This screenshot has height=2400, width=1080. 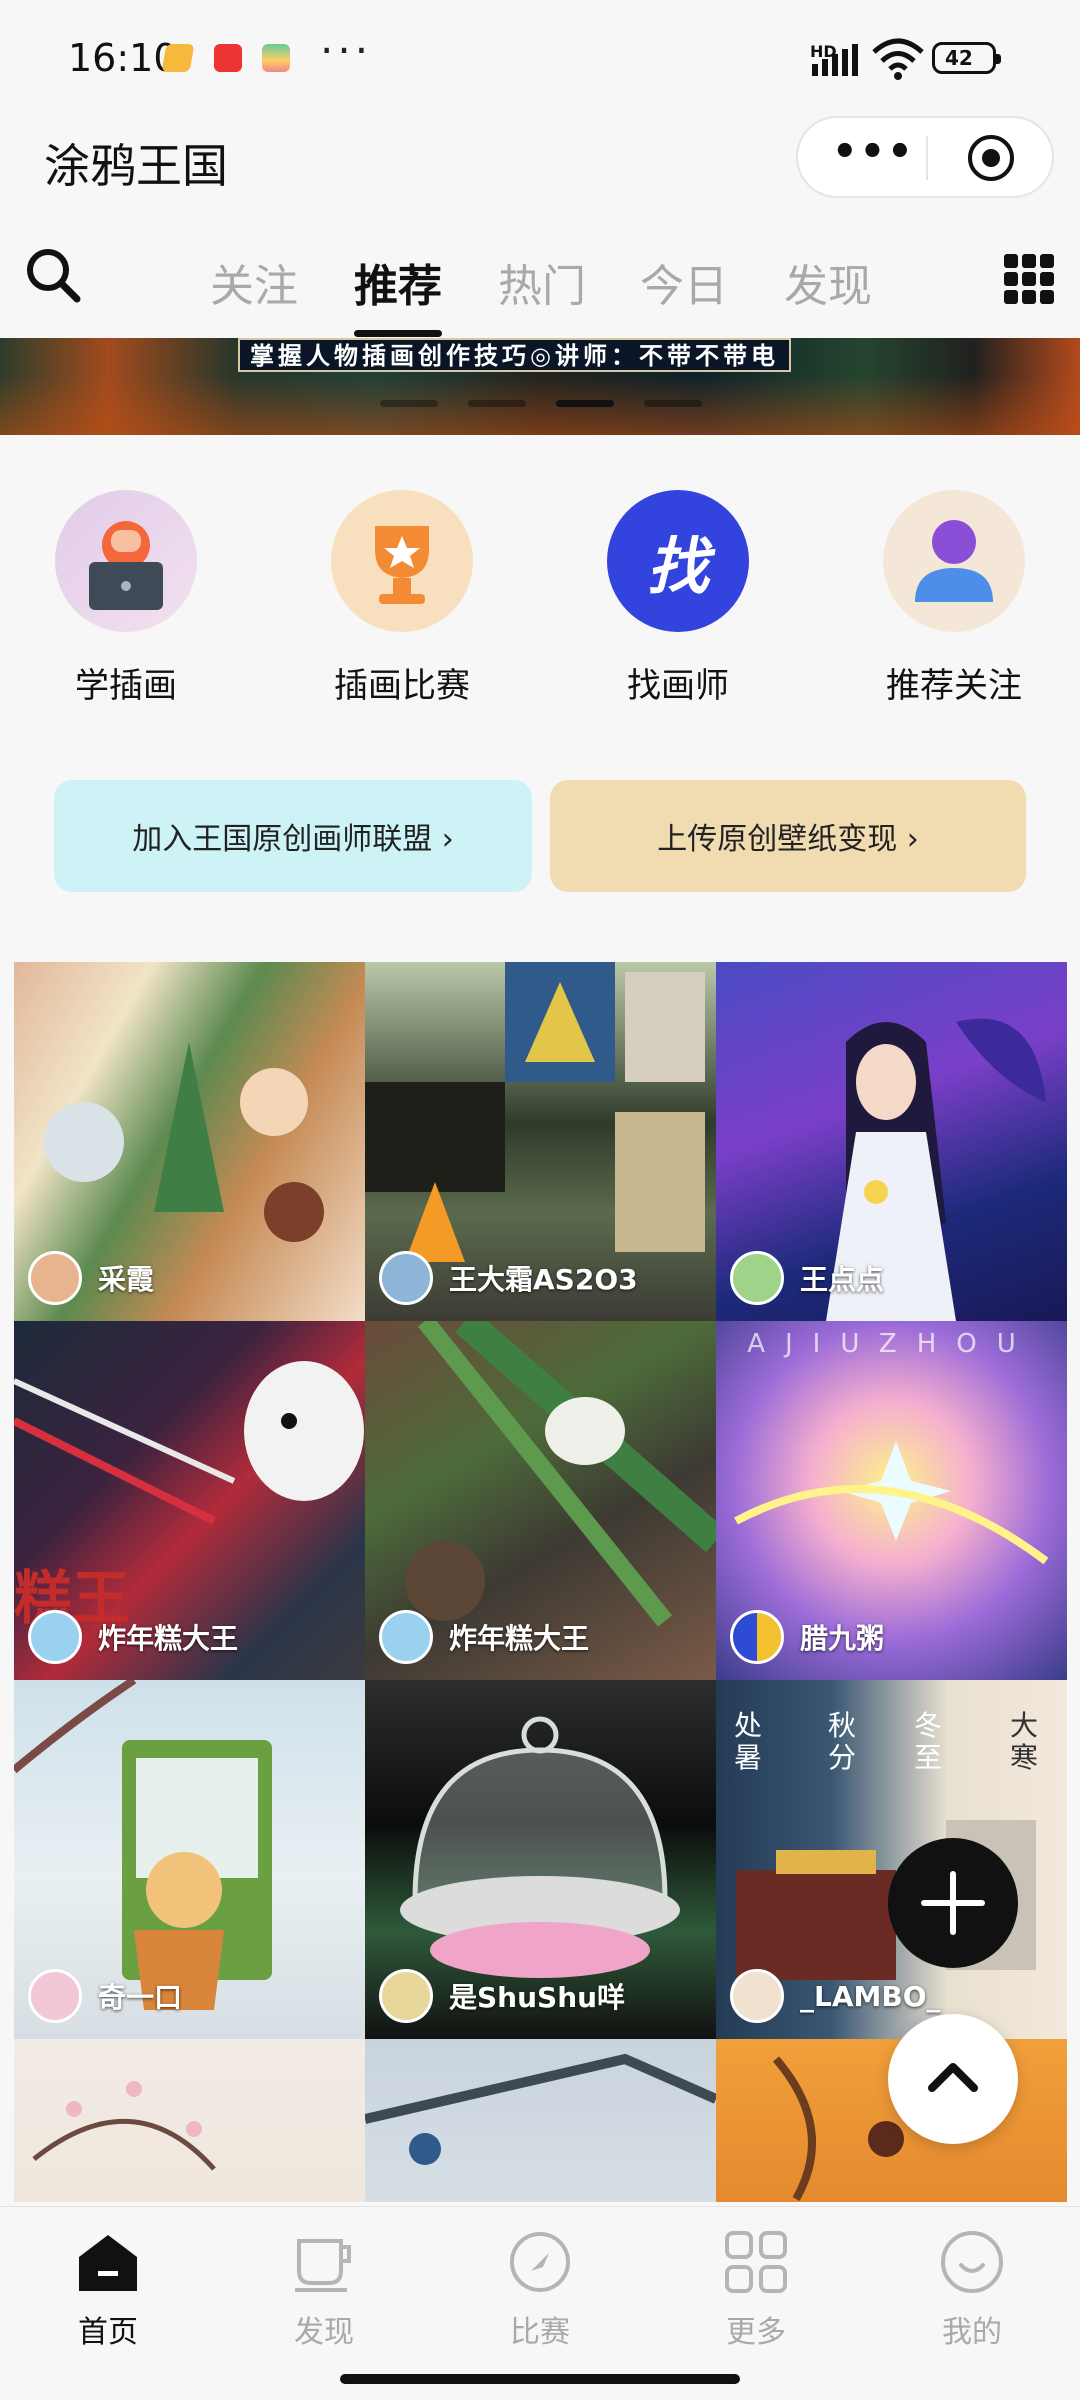 I want to click on notification-icon, so click(x=178, y=58).